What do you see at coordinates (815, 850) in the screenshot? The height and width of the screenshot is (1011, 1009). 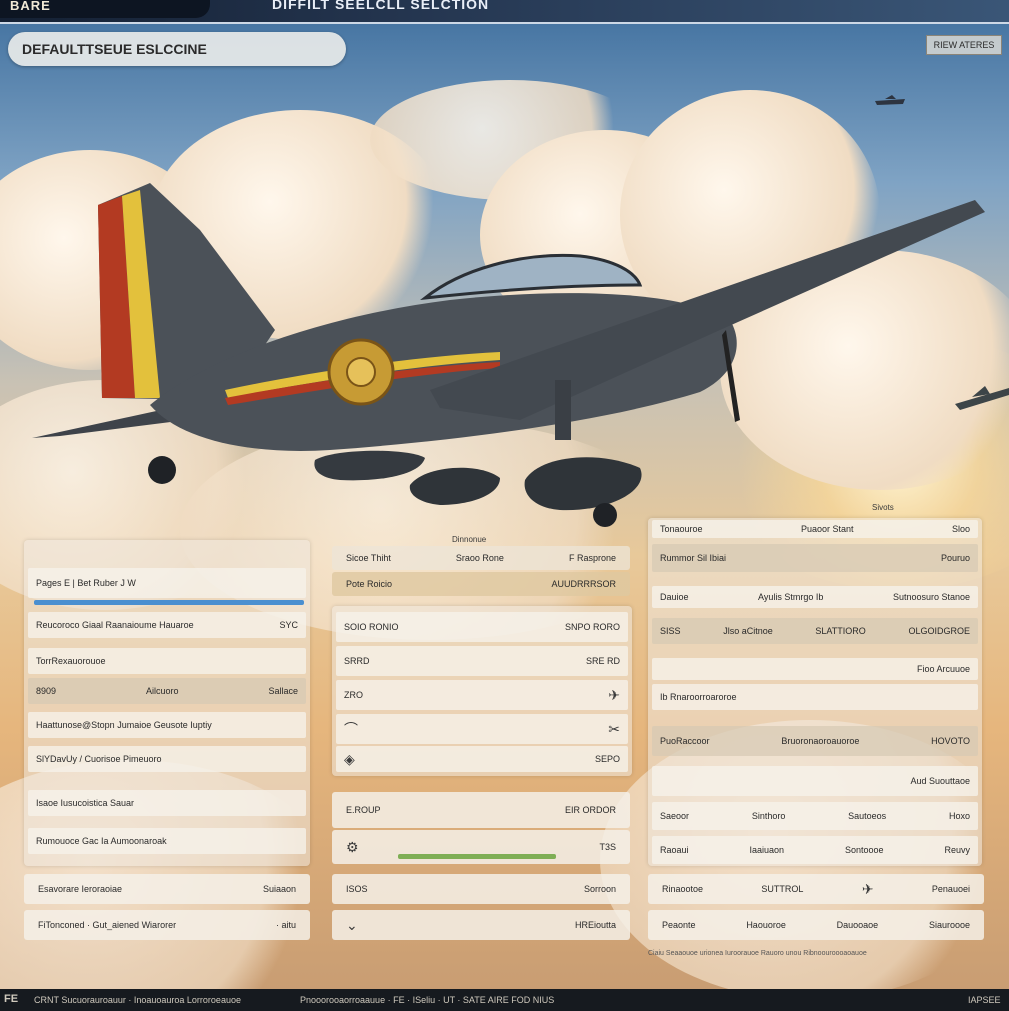 I see `right-row: Raoaui Iaaiuaon Sontoooe Reuvy` at bounding box center [815, 850].